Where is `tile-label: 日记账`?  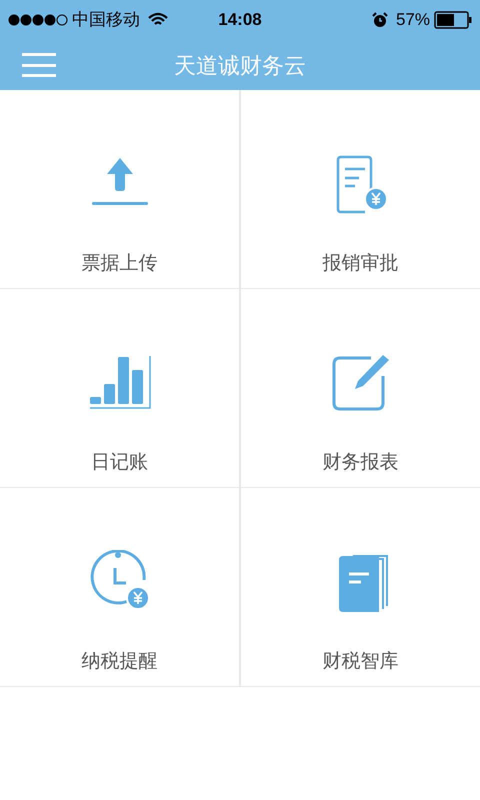
tile-label: 日记账 is located at coordinates (119, 463).